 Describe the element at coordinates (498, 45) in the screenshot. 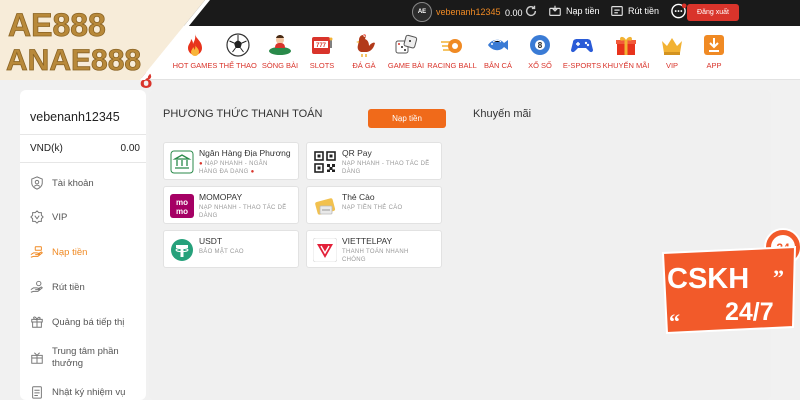

I see `fish-icon` at that location.